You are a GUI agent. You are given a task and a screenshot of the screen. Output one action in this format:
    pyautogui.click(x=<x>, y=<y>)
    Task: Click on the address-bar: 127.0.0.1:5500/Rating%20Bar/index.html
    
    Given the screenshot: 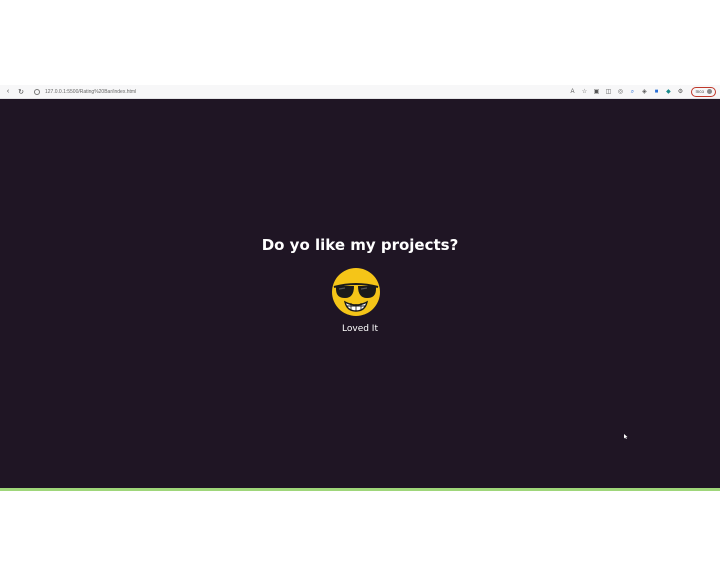 What is the action you would take?
    pyautogui.click(x=244, y=92)
    